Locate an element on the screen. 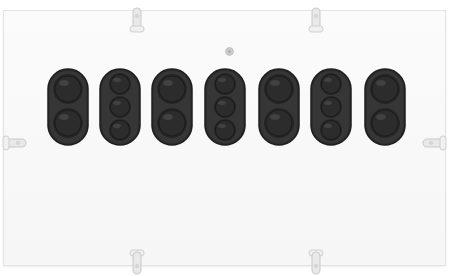 Image resolution: width=449 pixels, height=276 pixels. screw-icon is located at coordinates (229, 50).